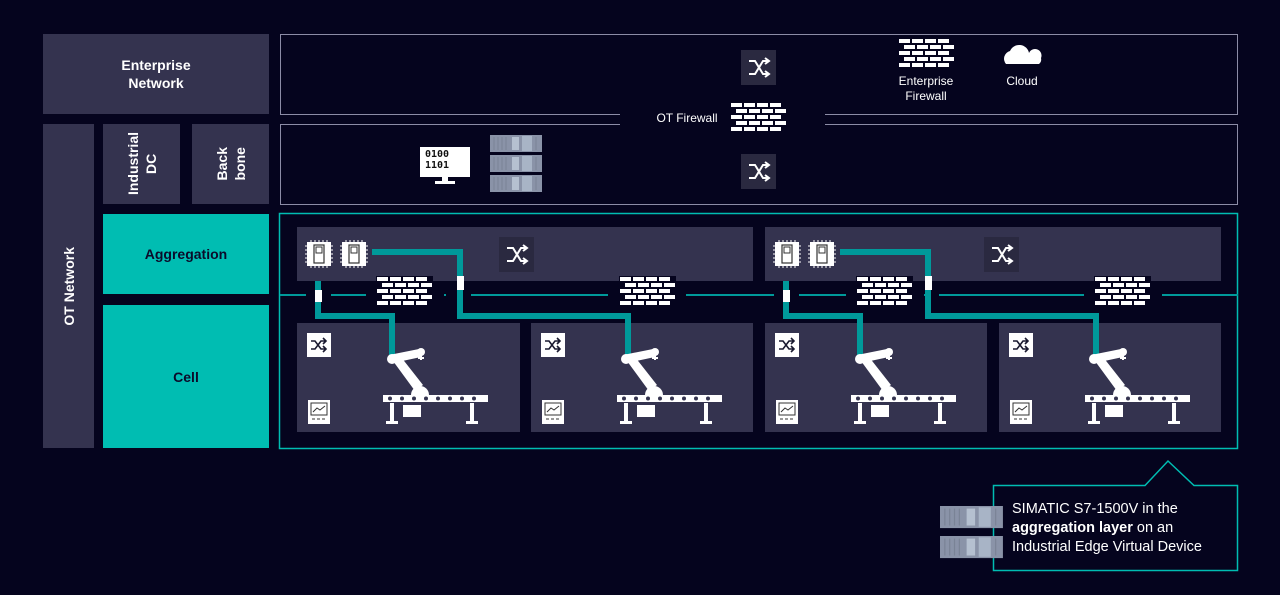 Image resolution: width=1280 pixels, height=595 pixels. Describe the element at coordinates (687, 118) in the screenshot. I see `ot-firewall-label: OT Firewall` at that location.